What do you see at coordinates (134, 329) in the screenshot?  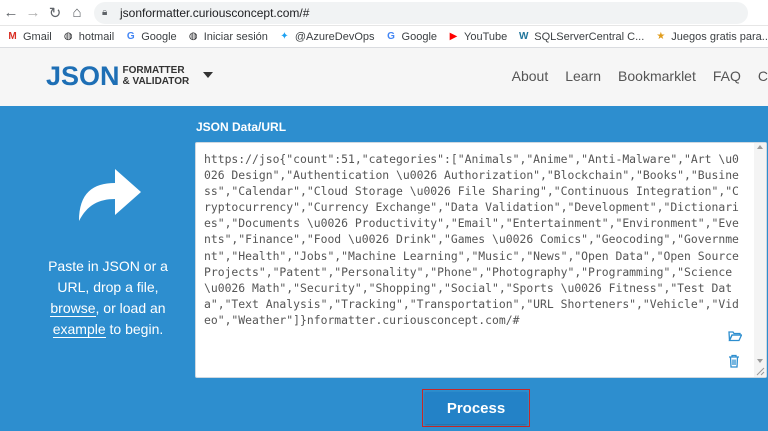 I see `help-line-4-rest: to begin.` at bounding box center [134, 329].